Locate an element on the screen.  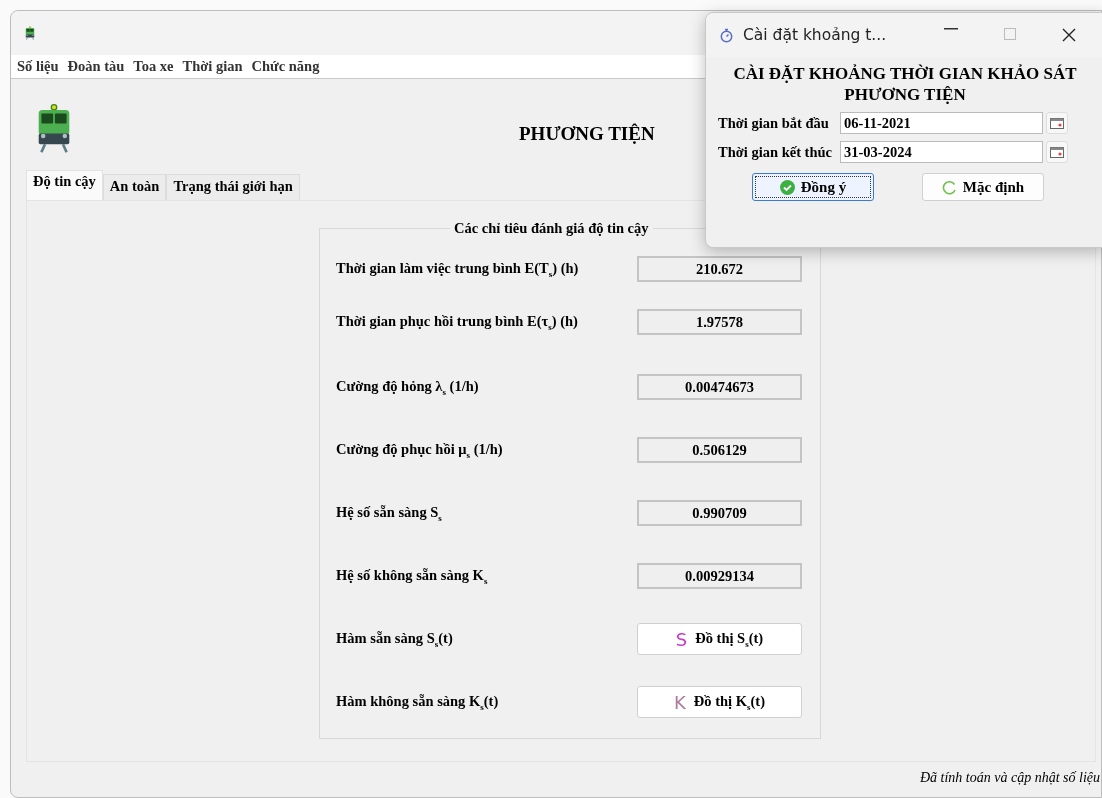
refresh-icon is located at coordinates (949, 187).